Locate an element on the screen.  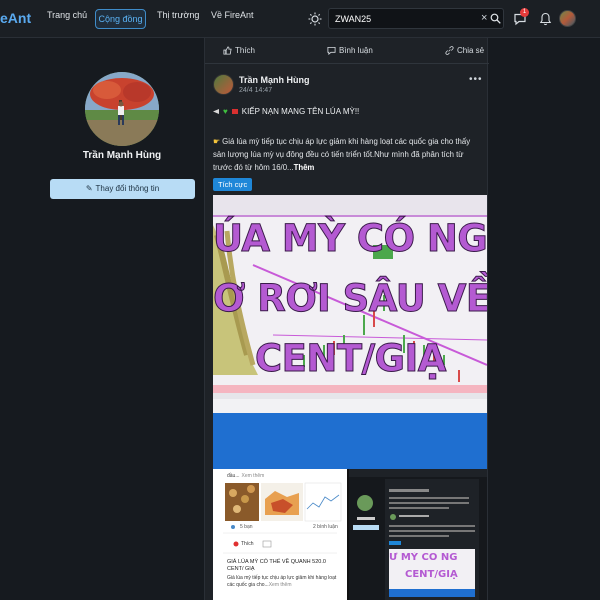
image-headline-2: Ơ RƠI SÂU VỀ is located at coordinates (350, 299).